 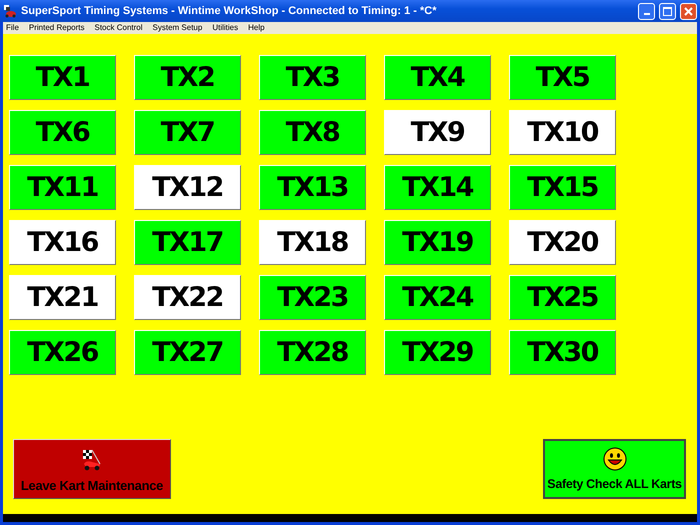 What do you see at coordinates (187, 352) in the screenshot?
I see `kart-button: TX27` at bounding box center [187, 352].